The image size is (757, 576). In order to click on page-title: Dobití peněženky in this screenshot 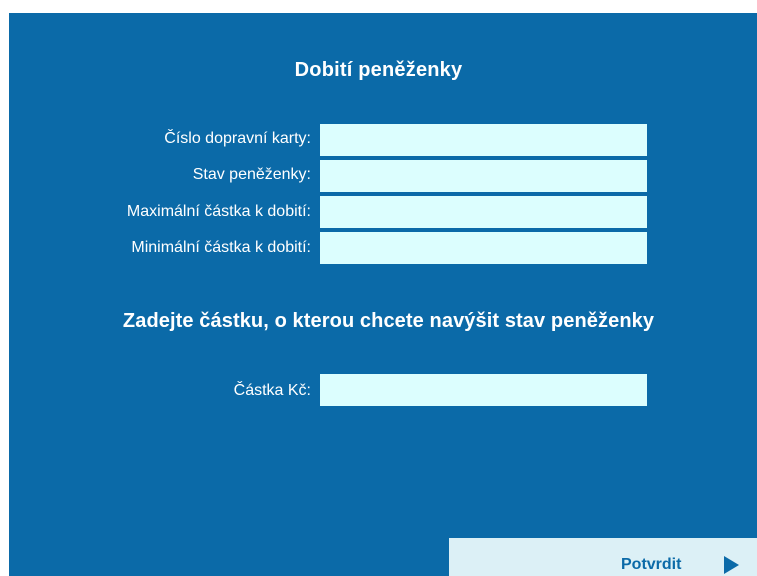, I will do `click(378, 70)`.